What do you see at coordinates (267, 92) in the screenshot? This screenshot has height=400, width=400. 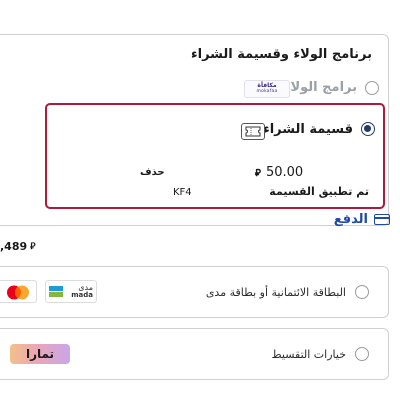 I see `mokafaa-logo-en-text: mokafaa` at bounding box center [267, 92].